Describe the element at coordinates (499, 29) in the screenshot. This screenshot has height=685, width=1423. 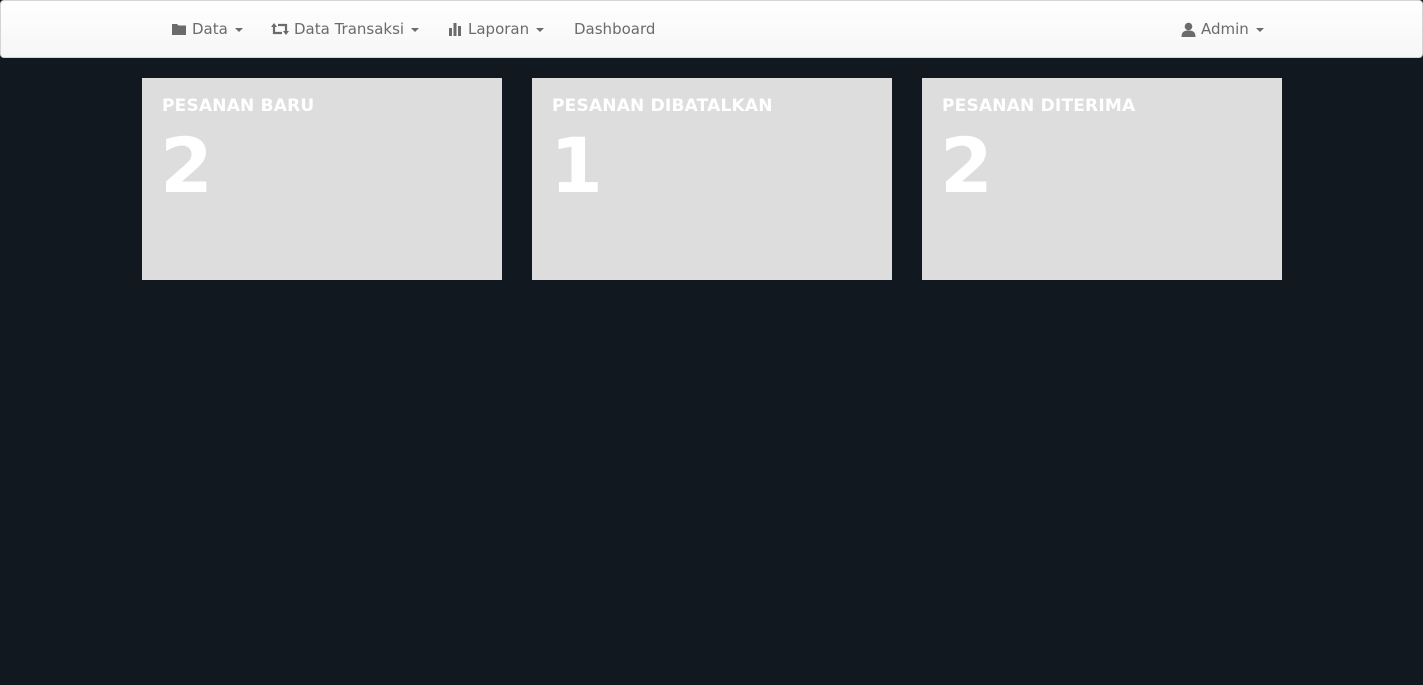
I see `nav-laporan-label: Laporan` at that location.